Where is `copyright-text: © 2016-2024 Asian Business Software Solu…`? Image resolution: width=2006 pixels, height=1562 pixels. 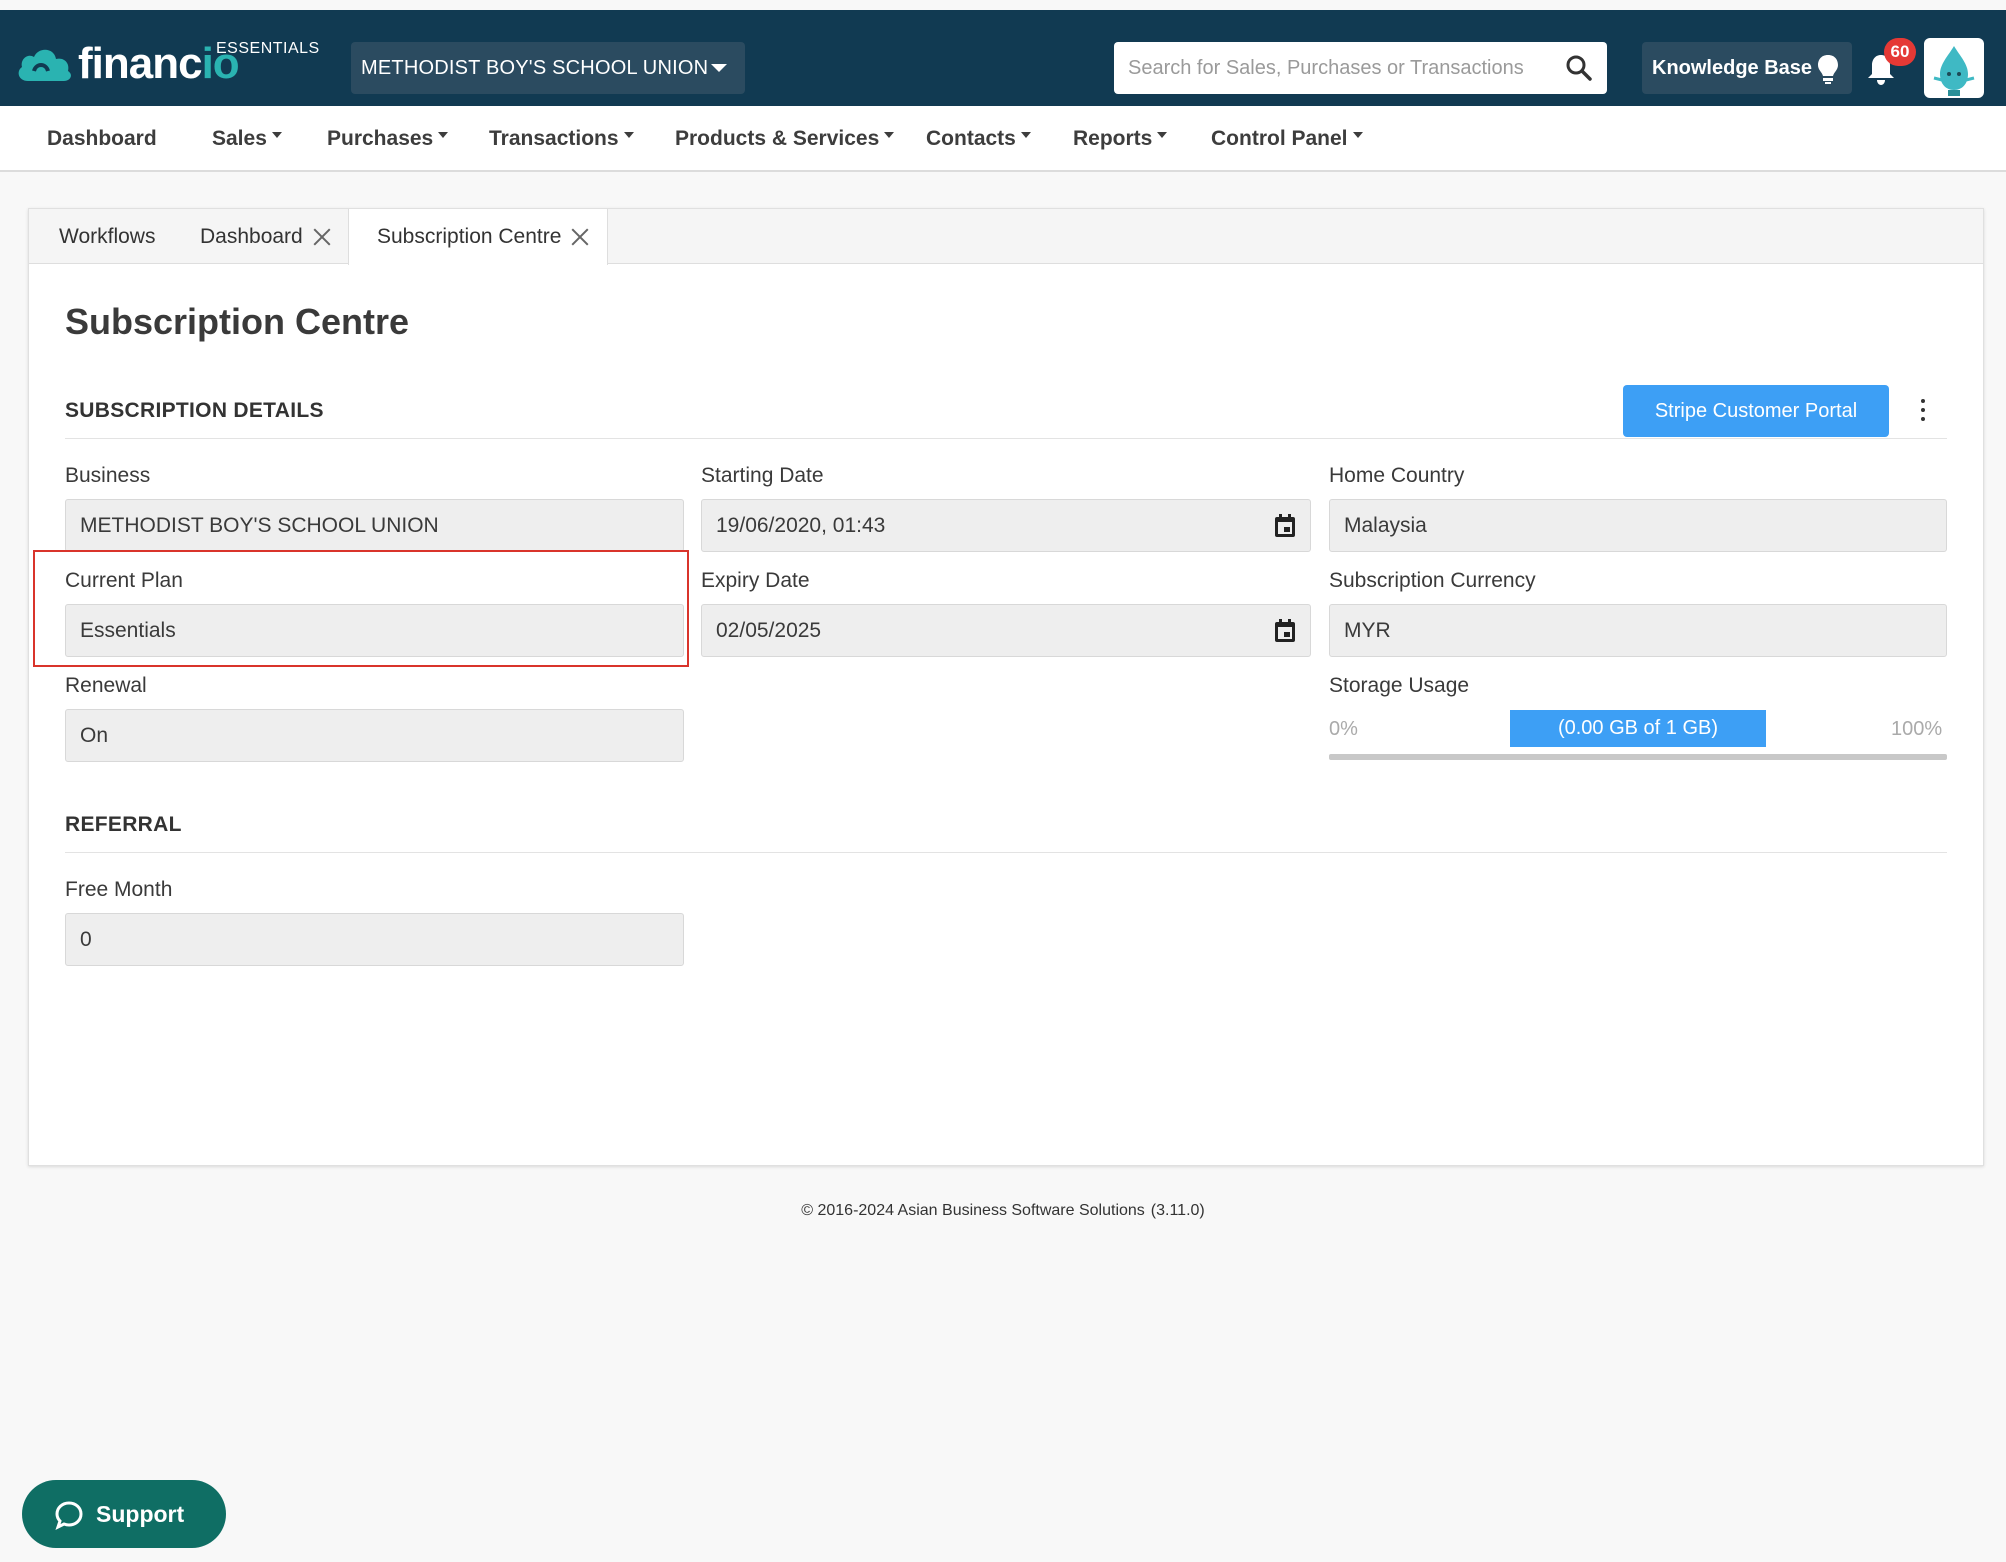
copyright-text: © 2016-2024 Asian Business Software Solu… is located at coordinates (973, 1210).